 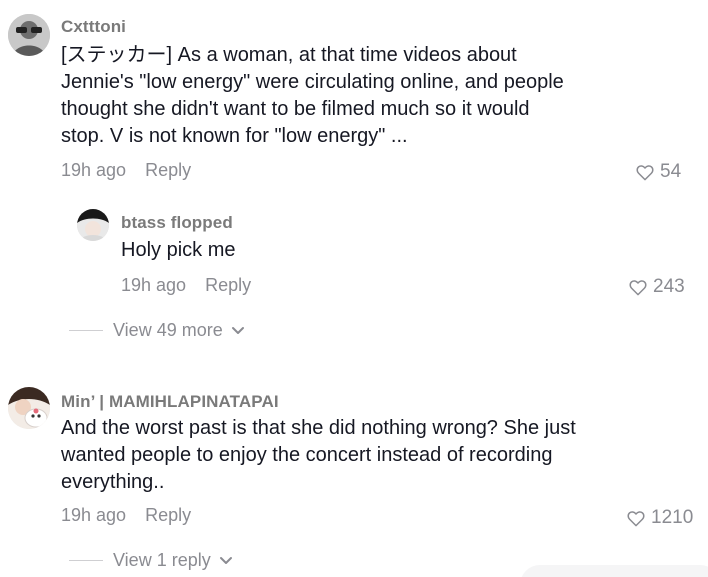 I want to click on username: btass flopped, so click(x=177, y=223).